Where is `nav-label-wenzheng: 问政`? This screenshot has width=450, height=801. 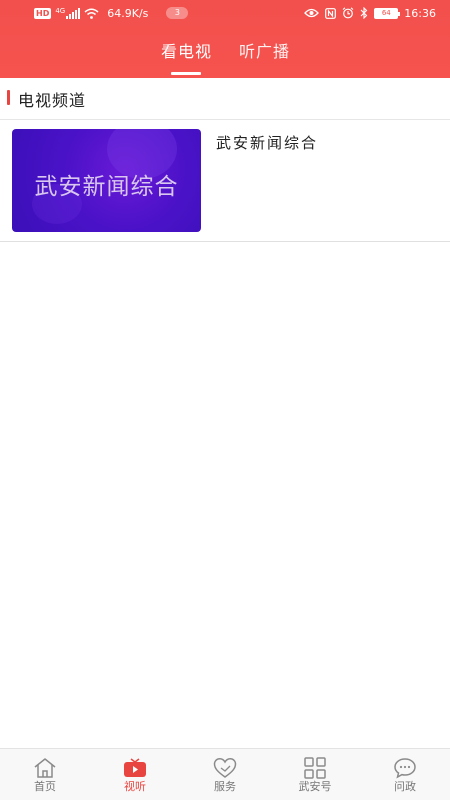
nav-label-wenzheng: 问政 is located at coordinates (405, 786).